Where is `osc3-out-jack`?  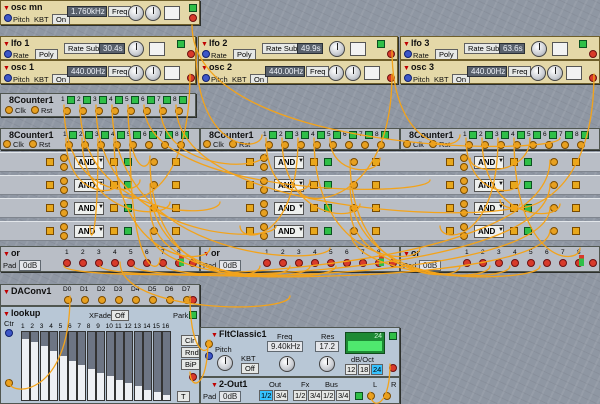 osc3-out-jack is located at coordinates (593, 78).